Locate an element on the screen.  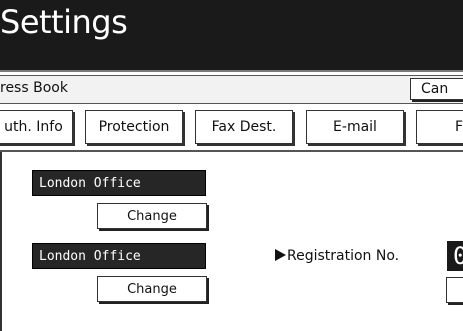
address-book-label: ress Book is located at coordinates (34, 88).